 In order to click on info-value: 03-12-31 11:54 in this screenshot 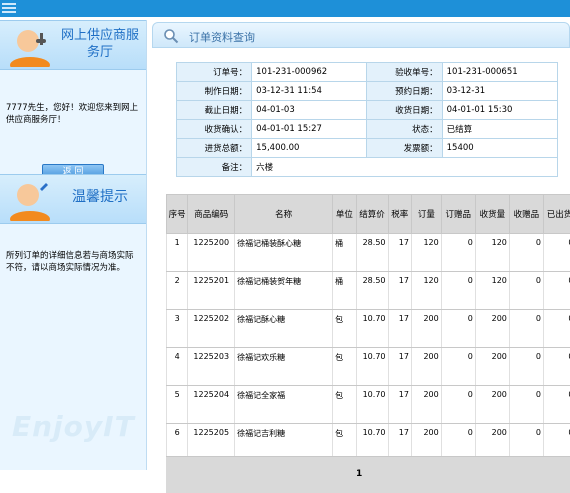, I will do `click(309, 91)`.